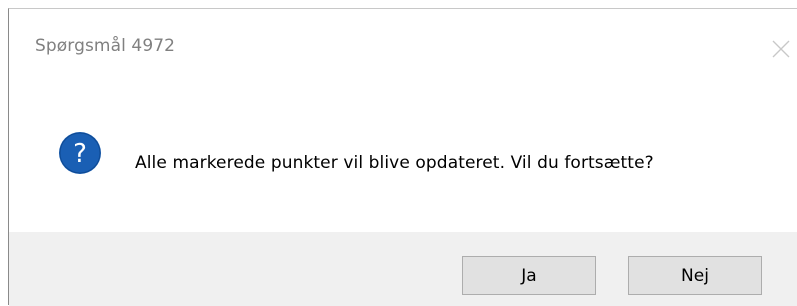 This screenshot has height=306, width=797. What do you see at coordinates (781, 49) in the screenshot?
I see `close-icon` at bounding box center [781, 49].